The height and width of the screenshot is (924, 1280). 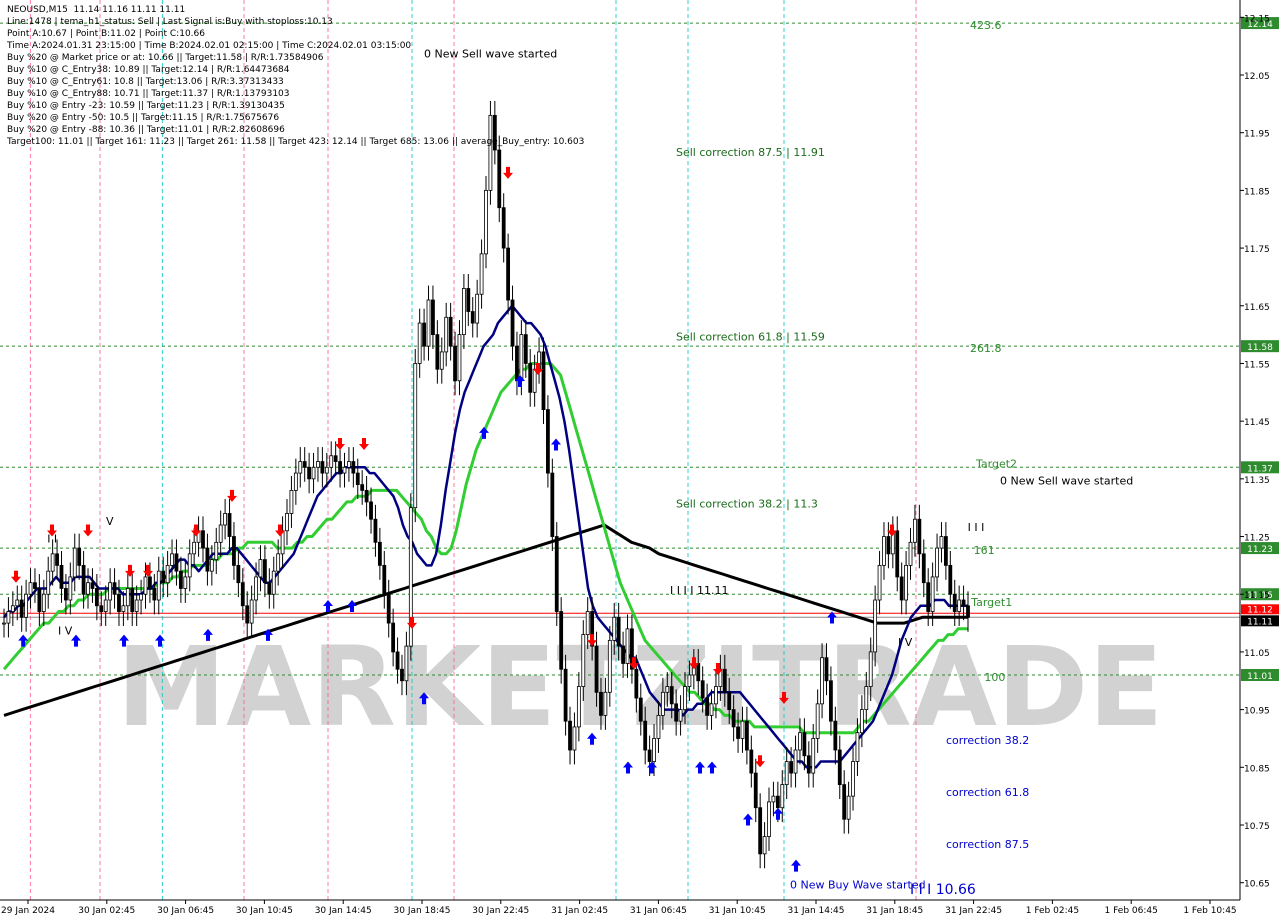 I want to click on y-tick-label: 11.75, so click(x=1257, y=250).